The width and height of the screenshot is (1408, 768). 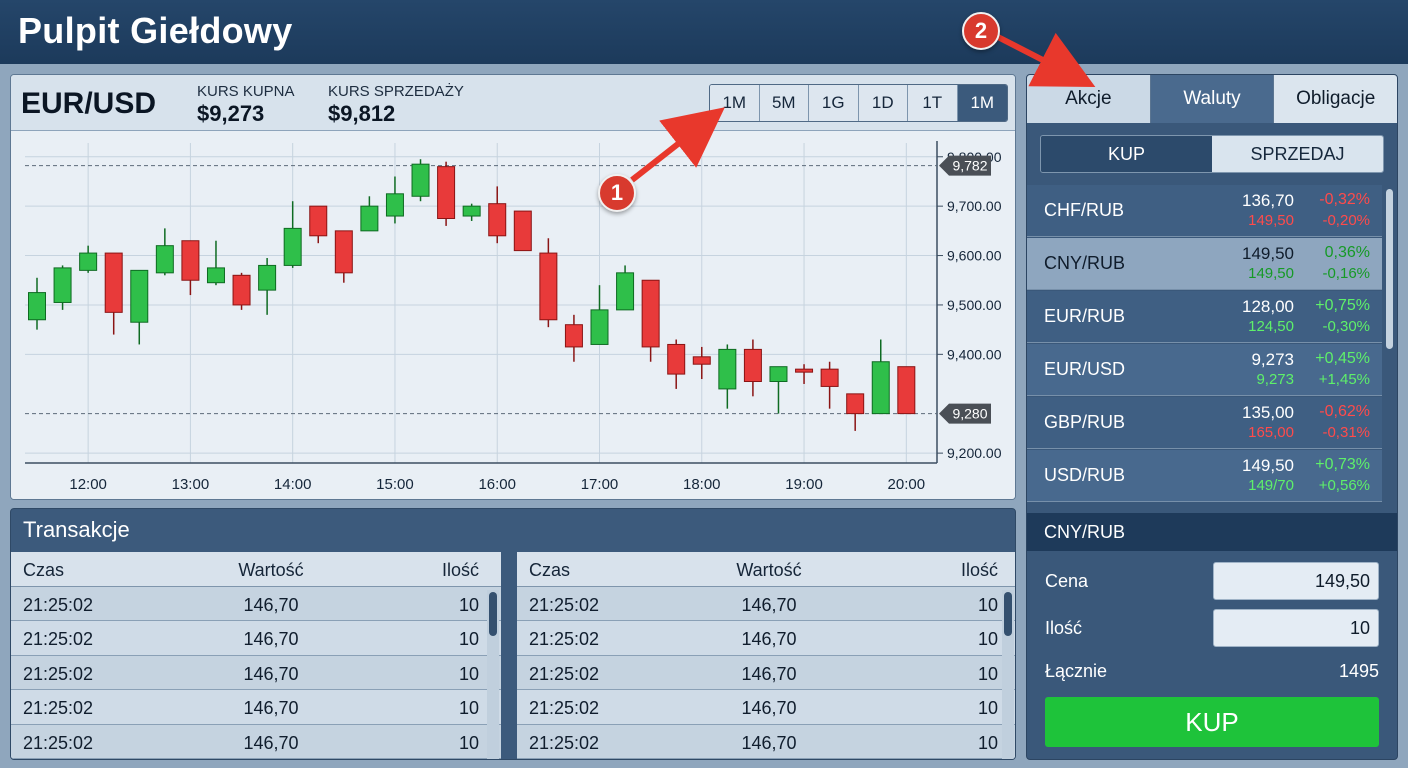 I want to click on price-input, so click(x=1296, y=581).